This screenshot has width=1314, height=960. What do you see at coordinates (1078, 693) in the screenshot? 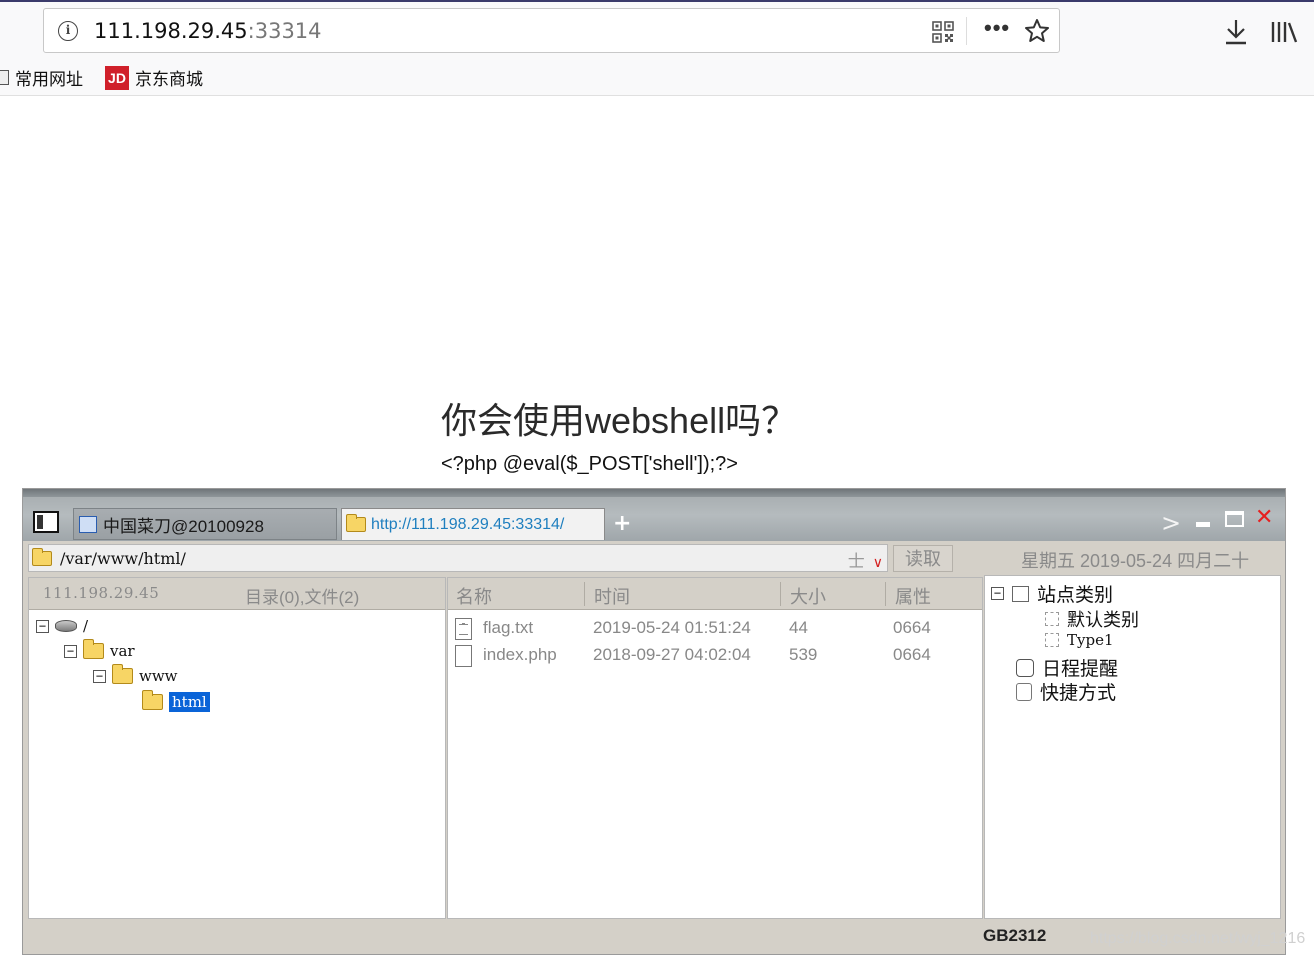
I see `shortcut-label: 快捷方式` at bounding box center [1078, 693].